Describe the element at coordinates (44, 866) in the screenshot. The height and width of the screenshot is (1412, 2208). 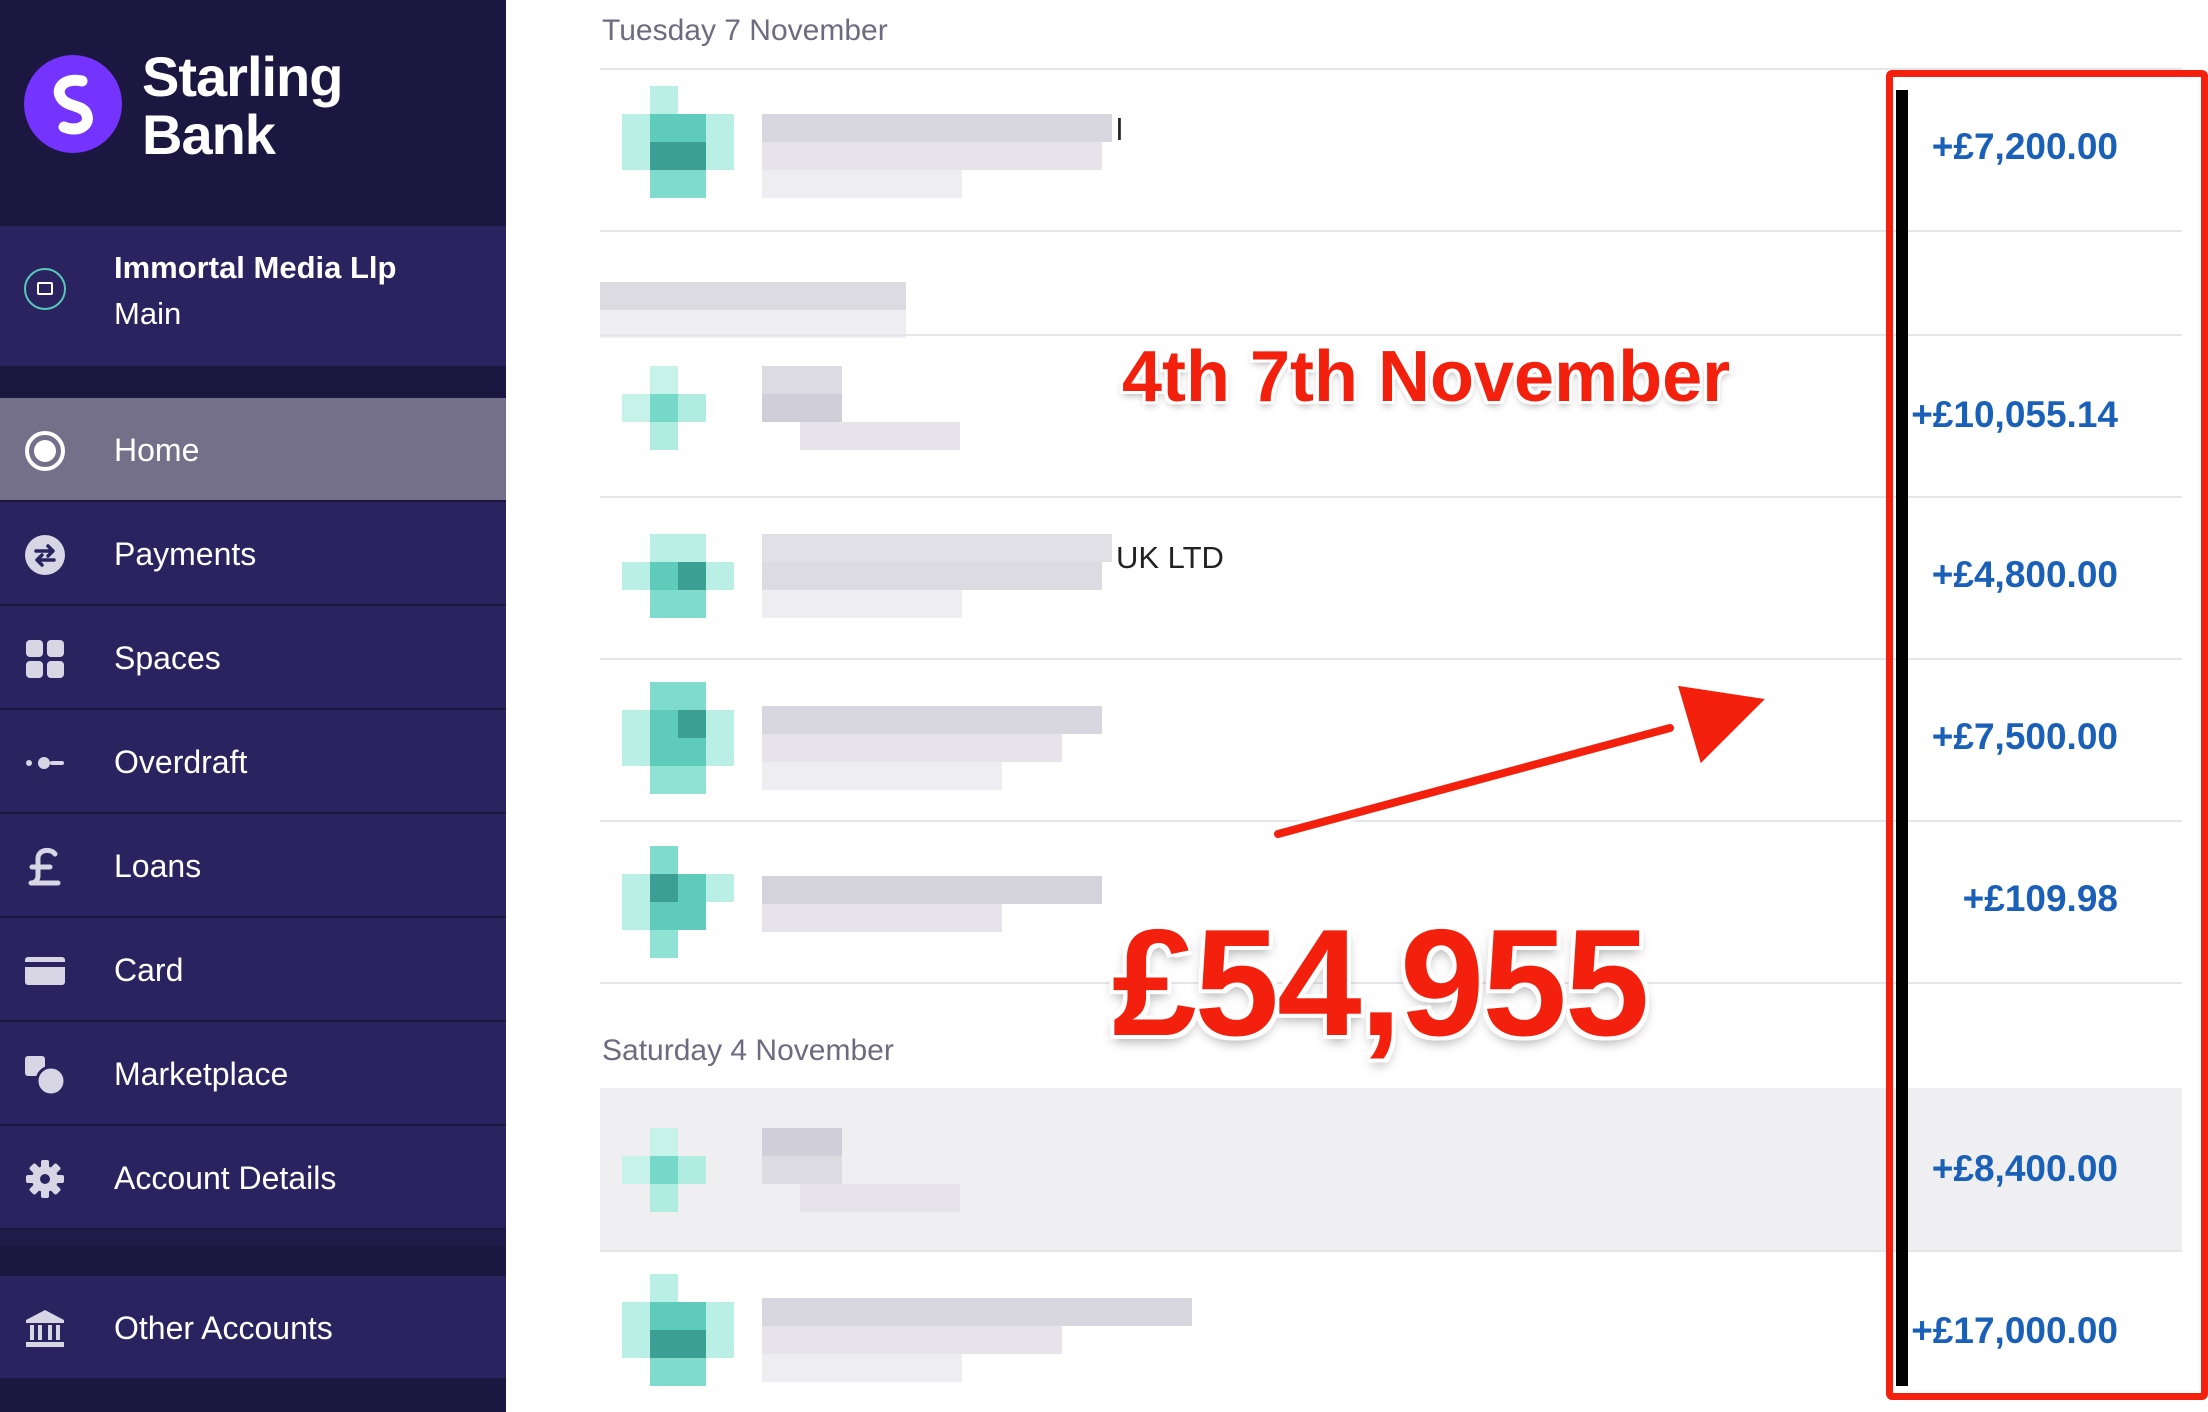
I see `pound-icon` at that location.